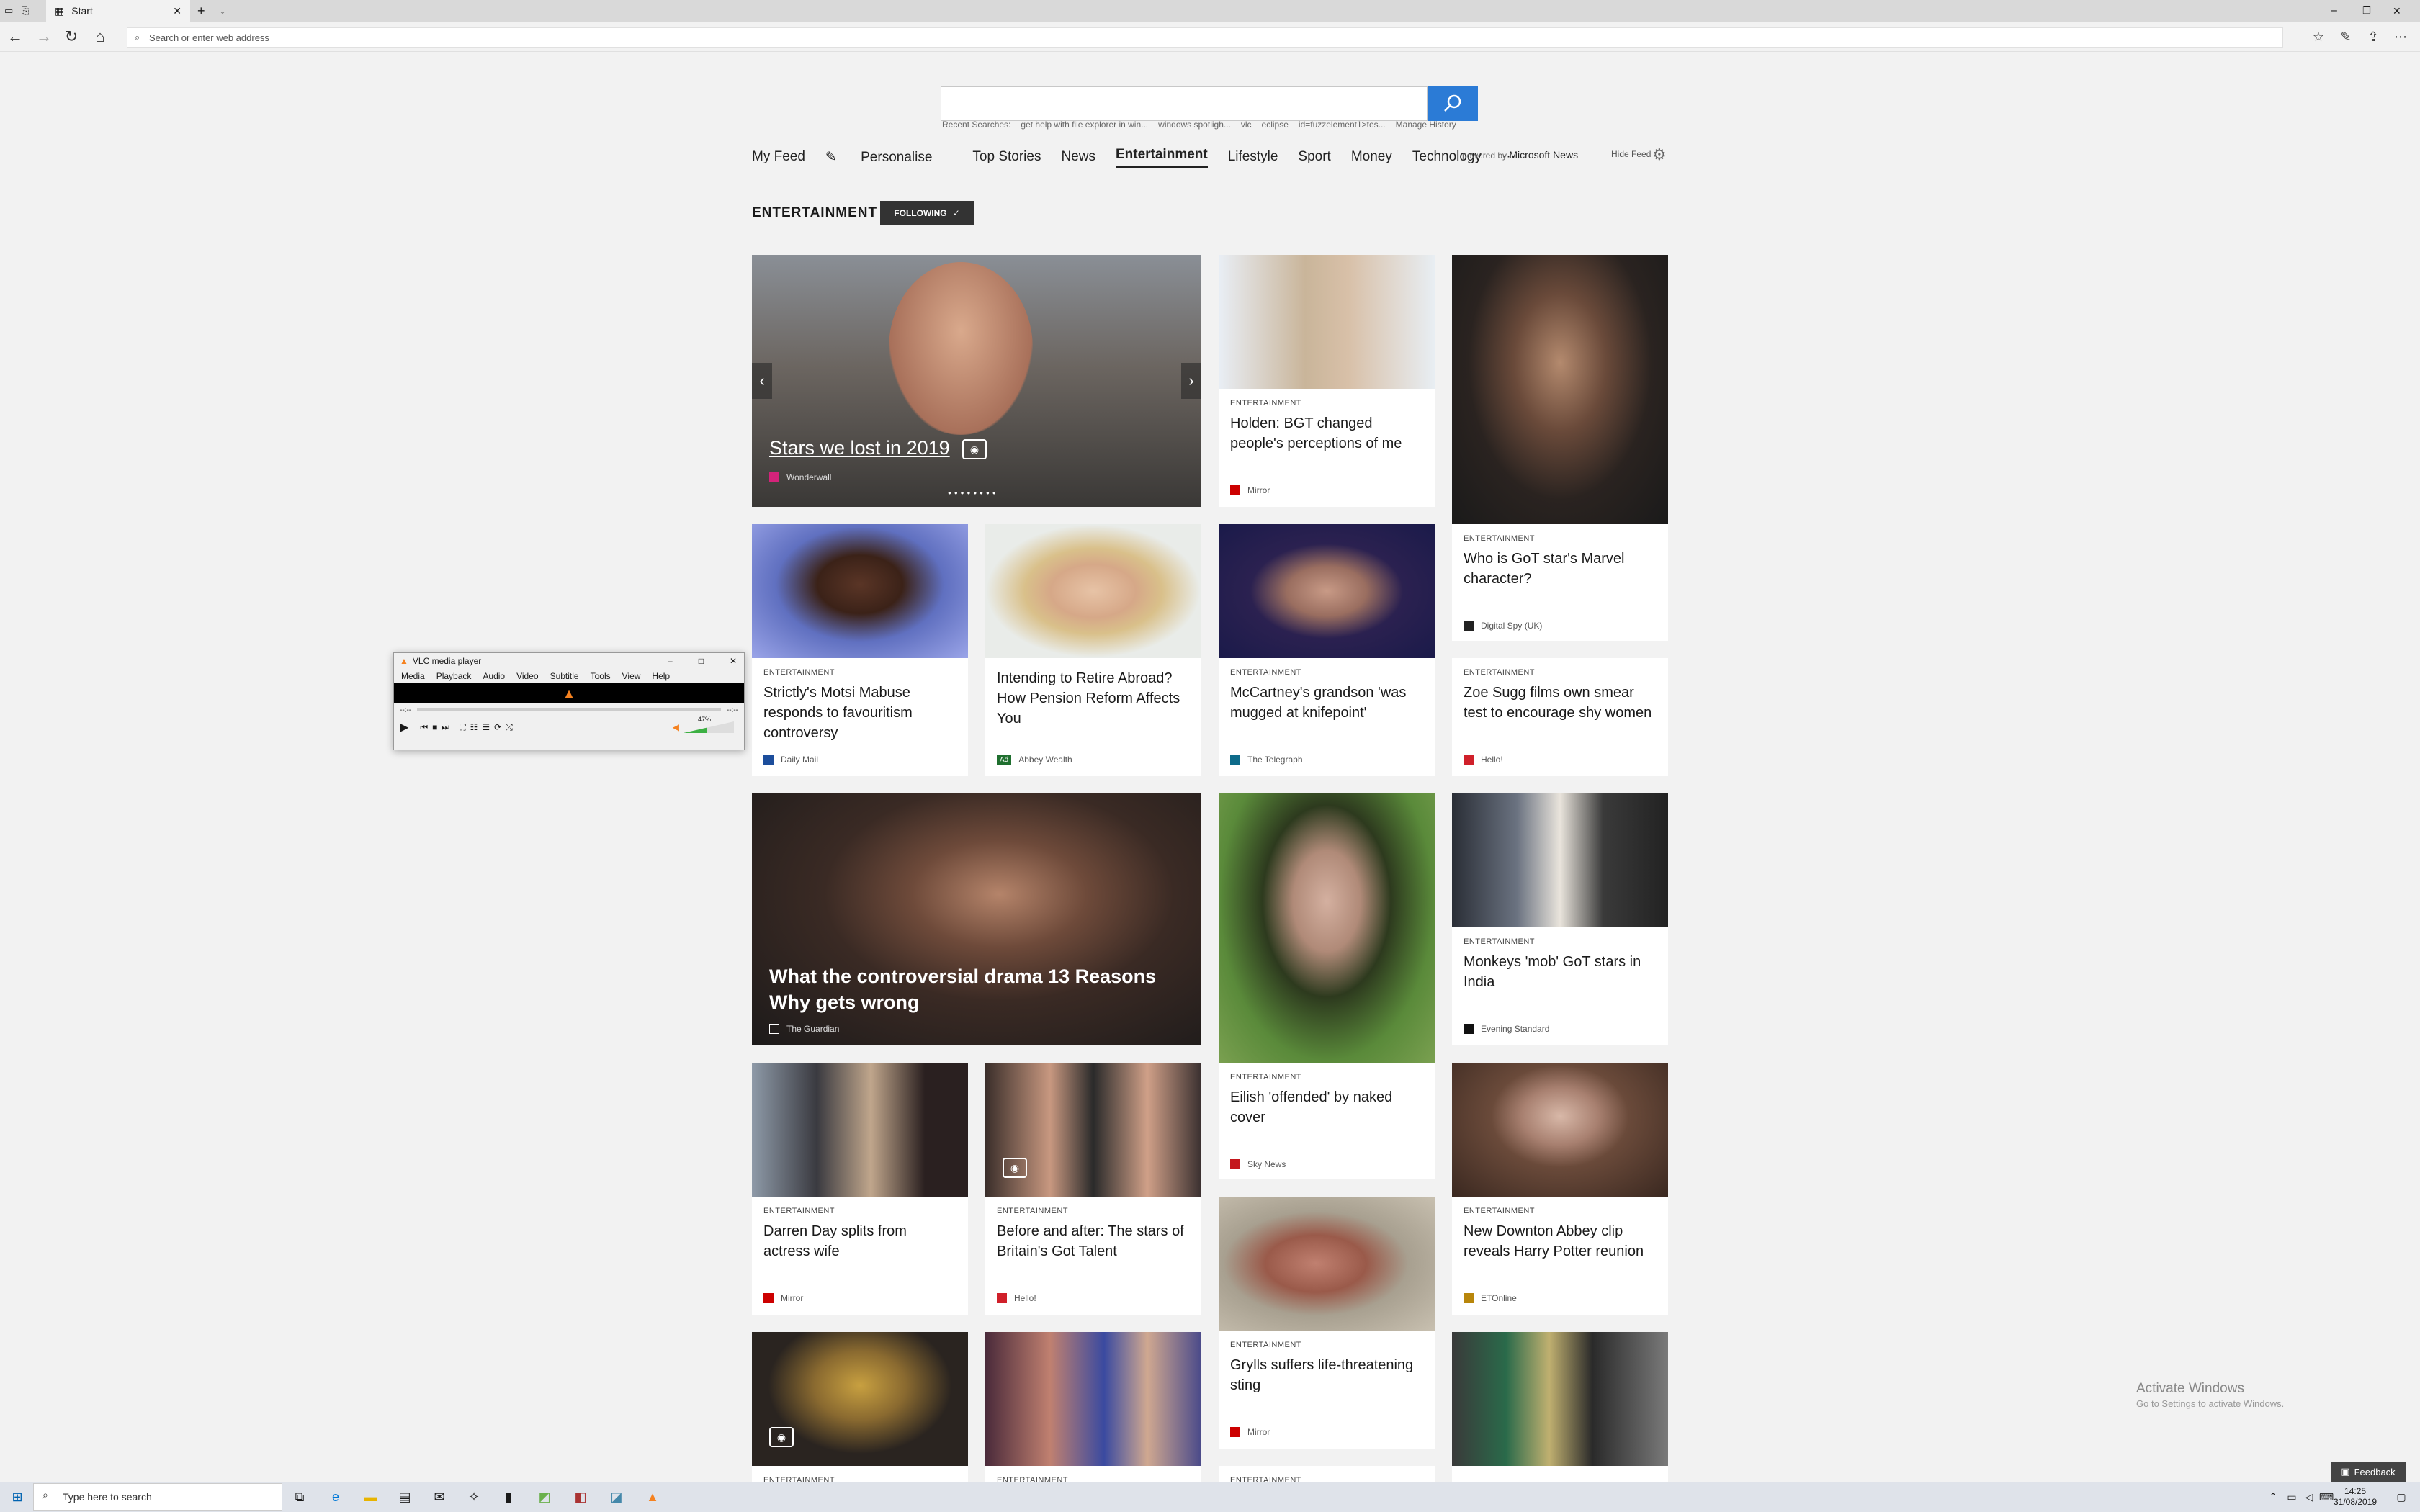 This screenshot has width=2420, height=1512. What do you see at coordinates (2373, 11) in the screenshot?
I see `restore-icon: ❐` at bounding box center [2373, 11].